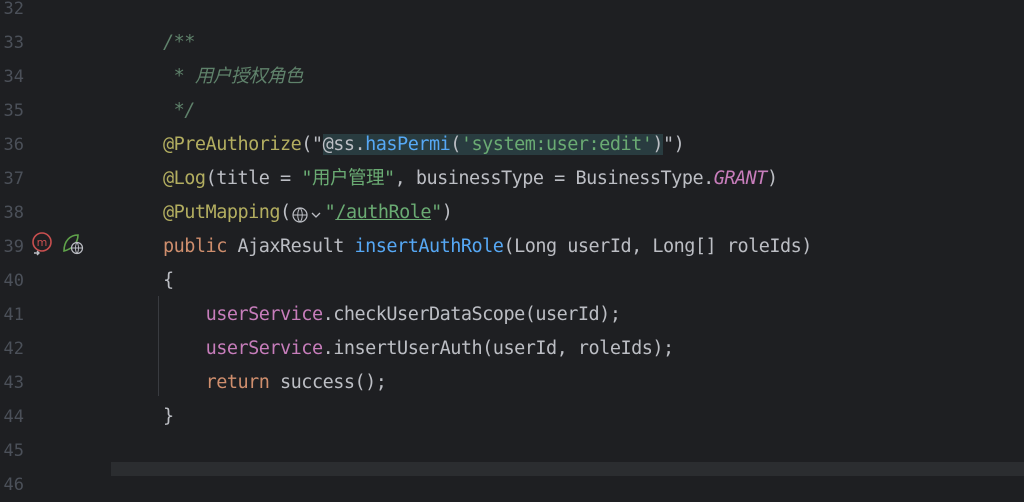  What do you see at coordinates (12, 315) in the screenshot?
I see `line-number: 41` at bounding box center [12, 315].